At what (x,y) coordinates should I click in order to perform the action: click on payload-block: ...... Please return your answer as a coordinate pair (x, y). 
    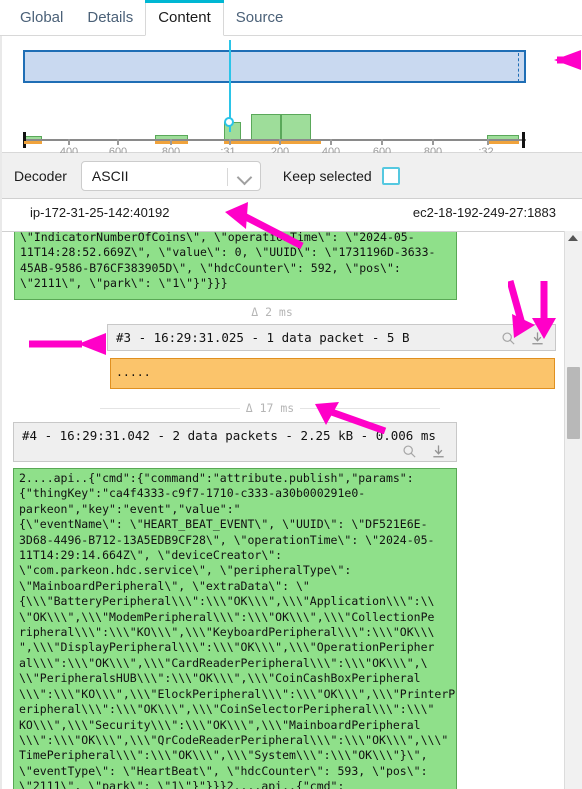
    Looking at the image, I should click on (332, 373).